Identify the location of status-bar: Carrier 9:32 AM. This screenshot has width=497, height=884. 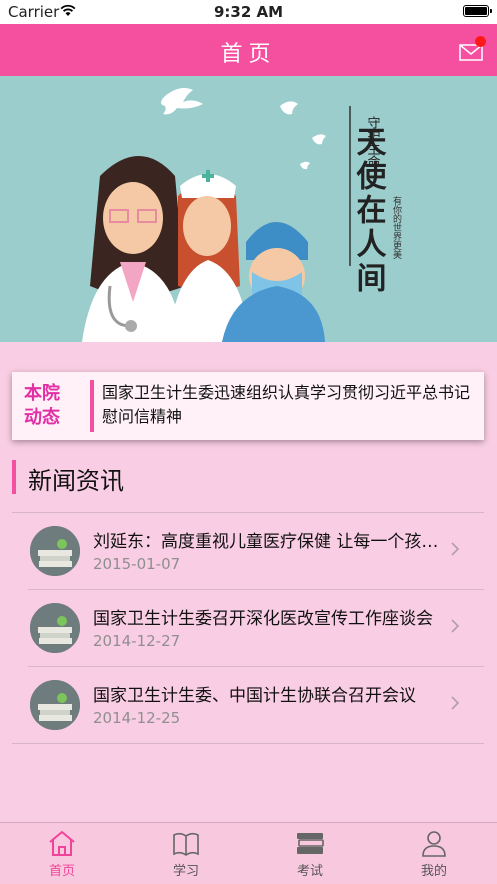
(248, 12).